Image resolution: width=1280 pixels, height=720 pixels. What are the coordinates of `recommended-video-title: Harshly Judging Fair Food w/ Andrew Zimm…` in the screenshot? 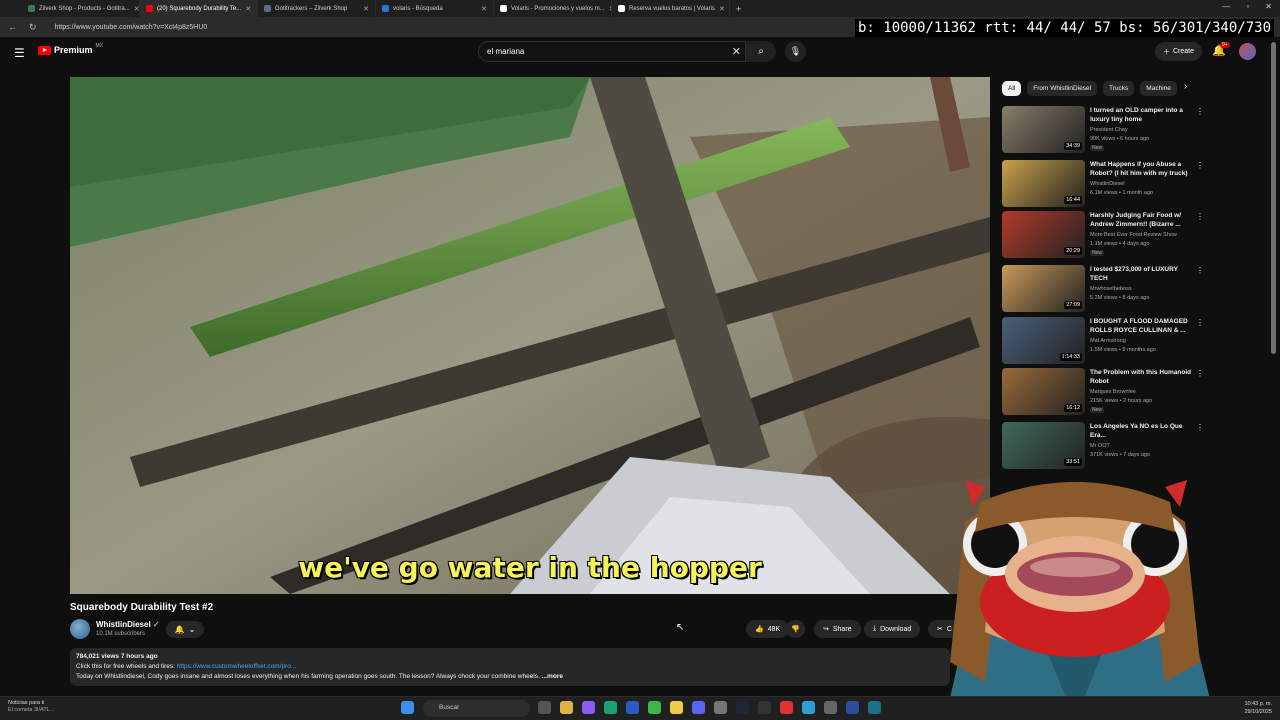 It's located at (1141, 220).